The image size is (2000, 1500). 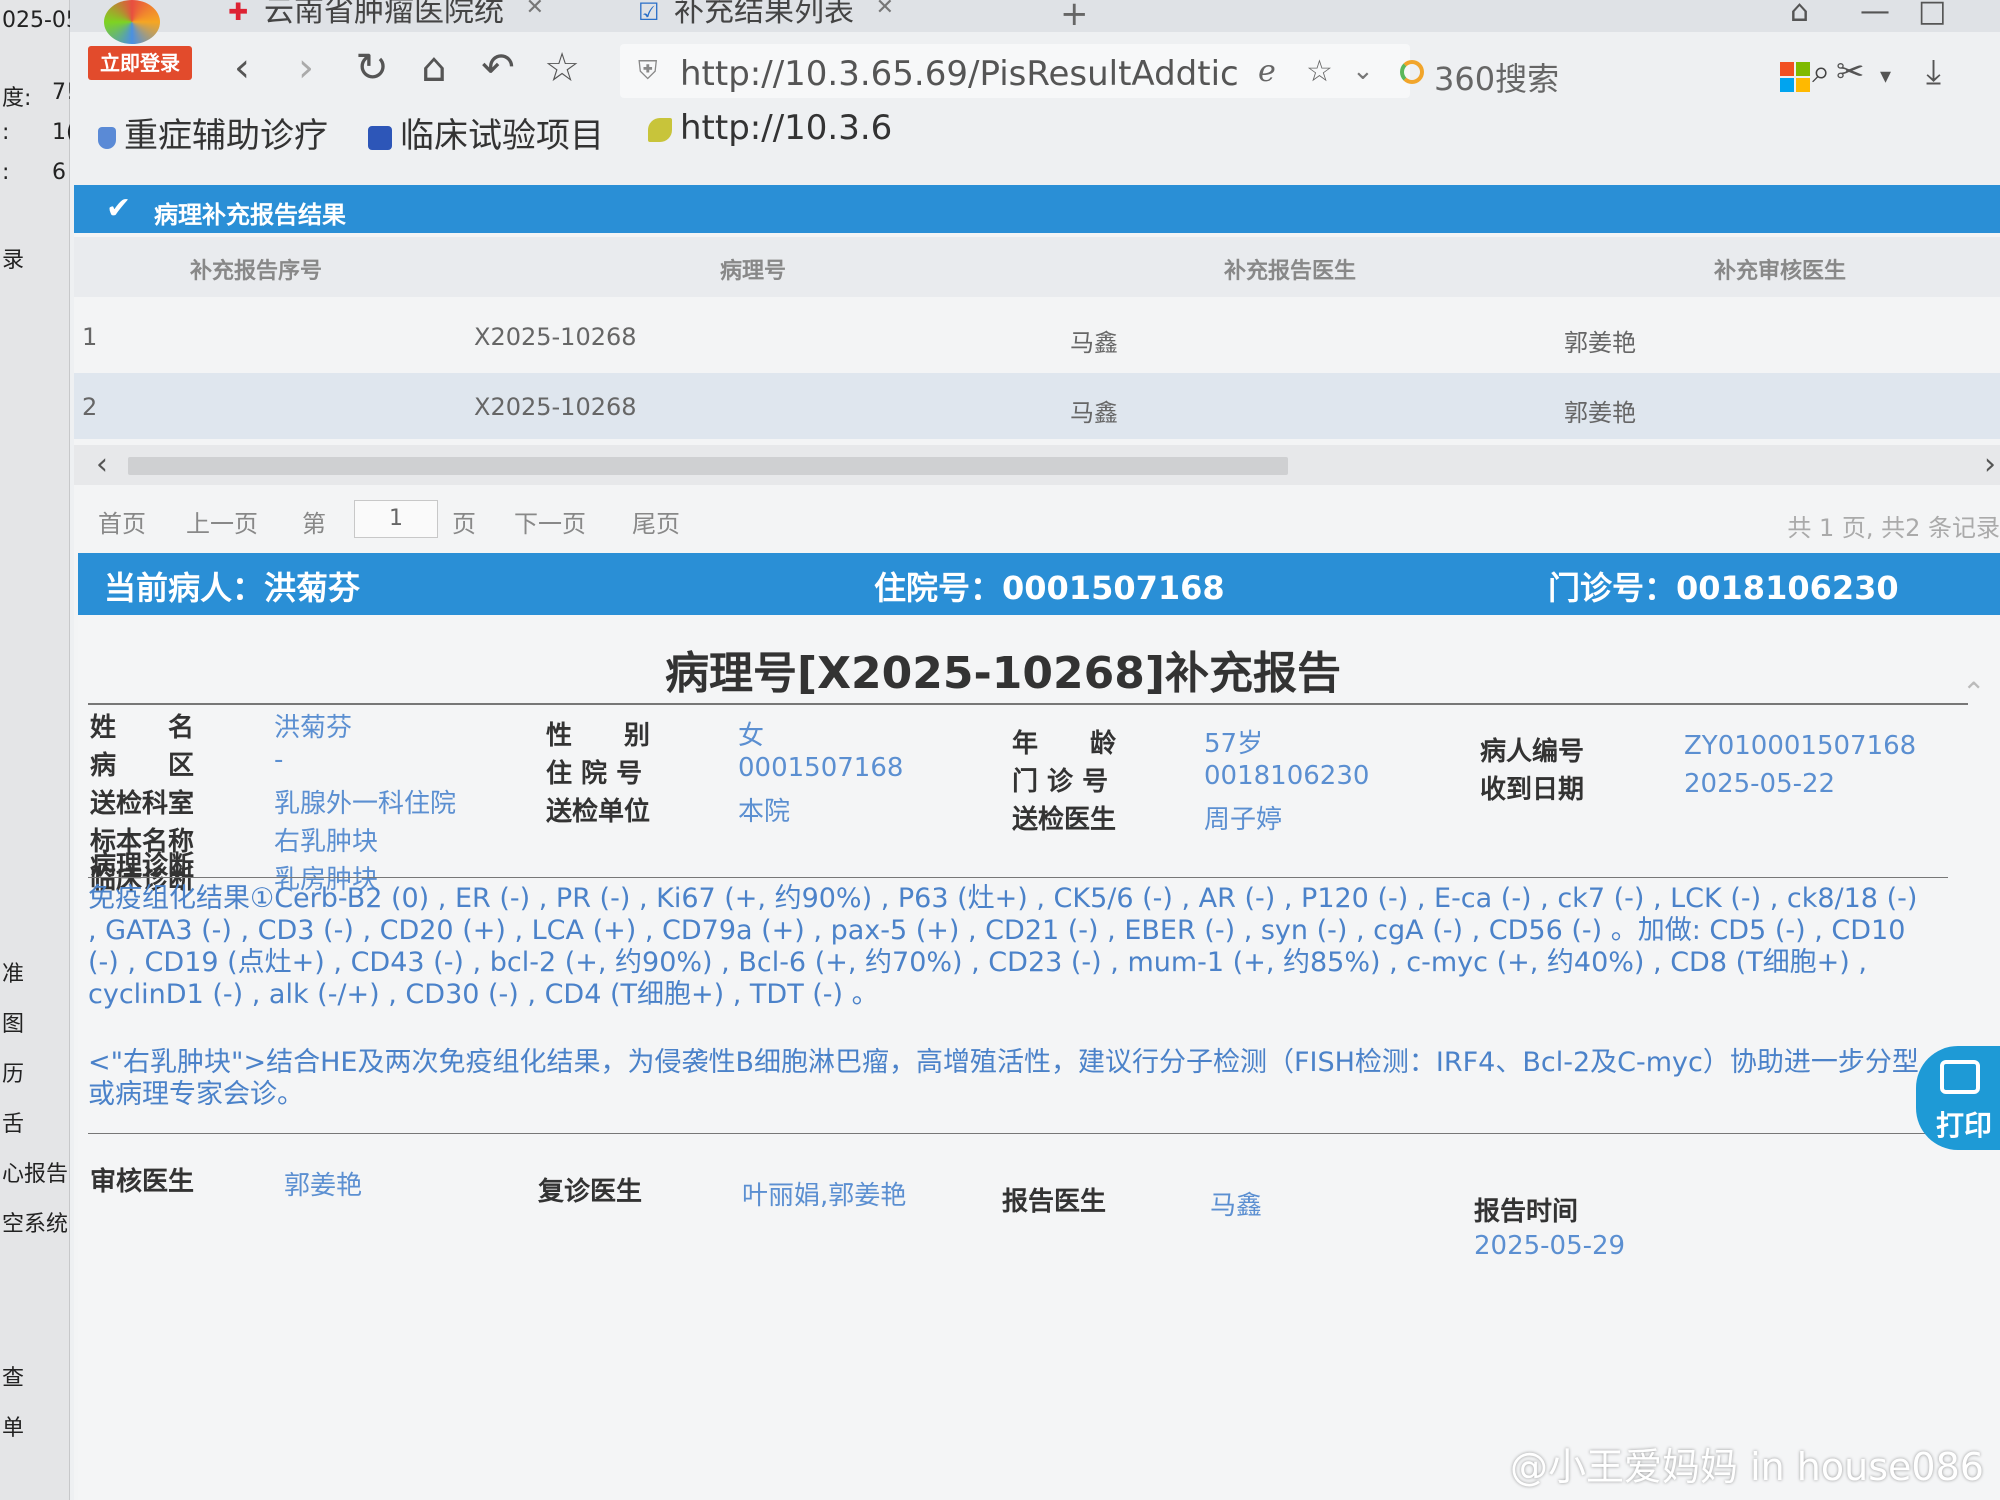 I want to click on row-seq: 1, so click(x=90, y=337).